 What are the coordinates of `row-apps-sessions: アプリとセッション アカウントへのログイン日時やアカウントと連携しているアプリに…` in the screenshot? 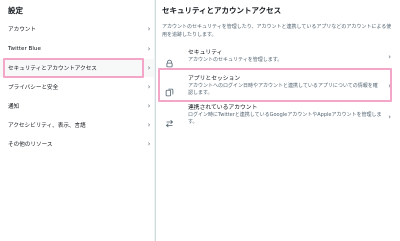 It's located at (278, 87).